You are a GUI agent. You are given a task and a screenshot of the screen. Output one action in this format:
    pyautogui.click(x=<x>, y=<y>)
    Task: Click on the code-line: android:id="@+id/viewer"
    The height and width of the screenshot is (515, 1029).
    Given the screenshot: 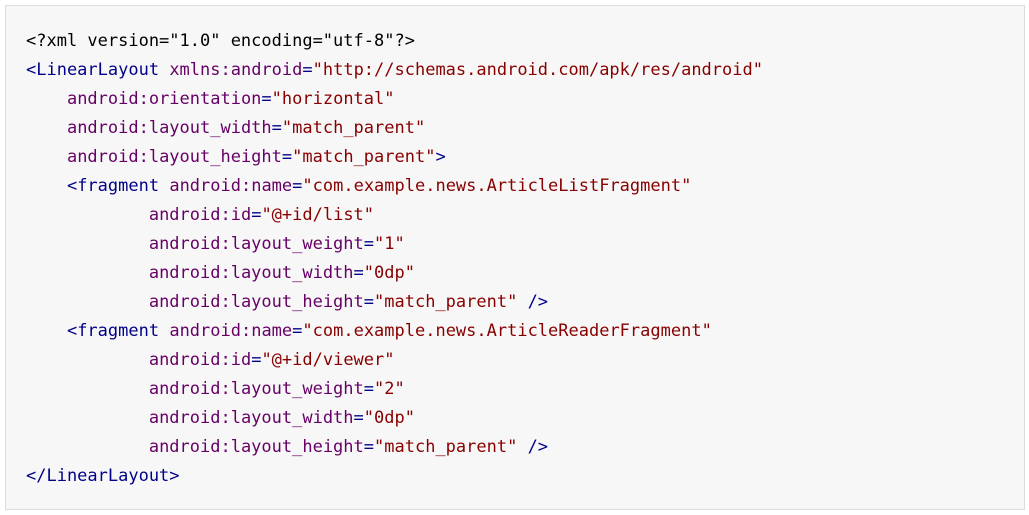 What is the action you would take?
    pyautogui.click(x=394, y=360)
    